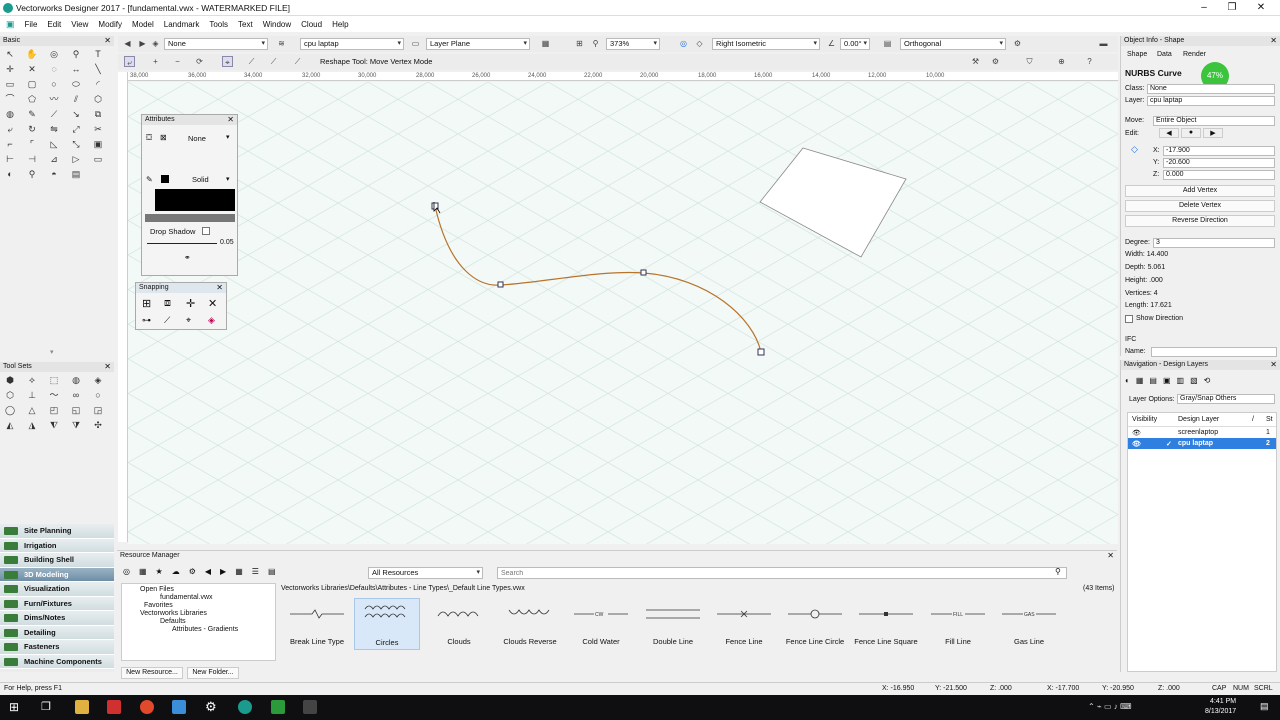 Image resolution: width=1280 pixels, height=720 pixels. I want to click on toolset-irrigation: Irrigation, so click(57, 545).